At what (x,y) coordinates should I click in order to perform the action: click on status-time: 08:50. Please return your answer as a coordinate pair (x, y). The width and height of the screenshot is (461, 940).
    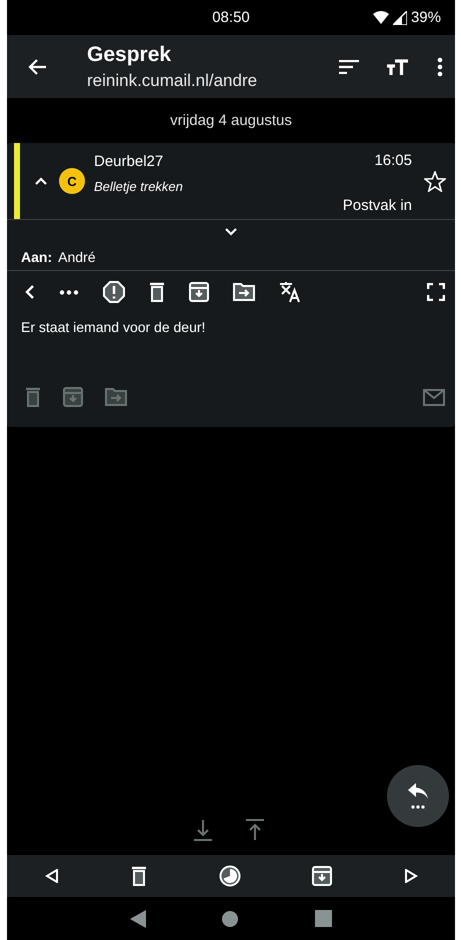
    Looking at the image, I should click on (231, 17).